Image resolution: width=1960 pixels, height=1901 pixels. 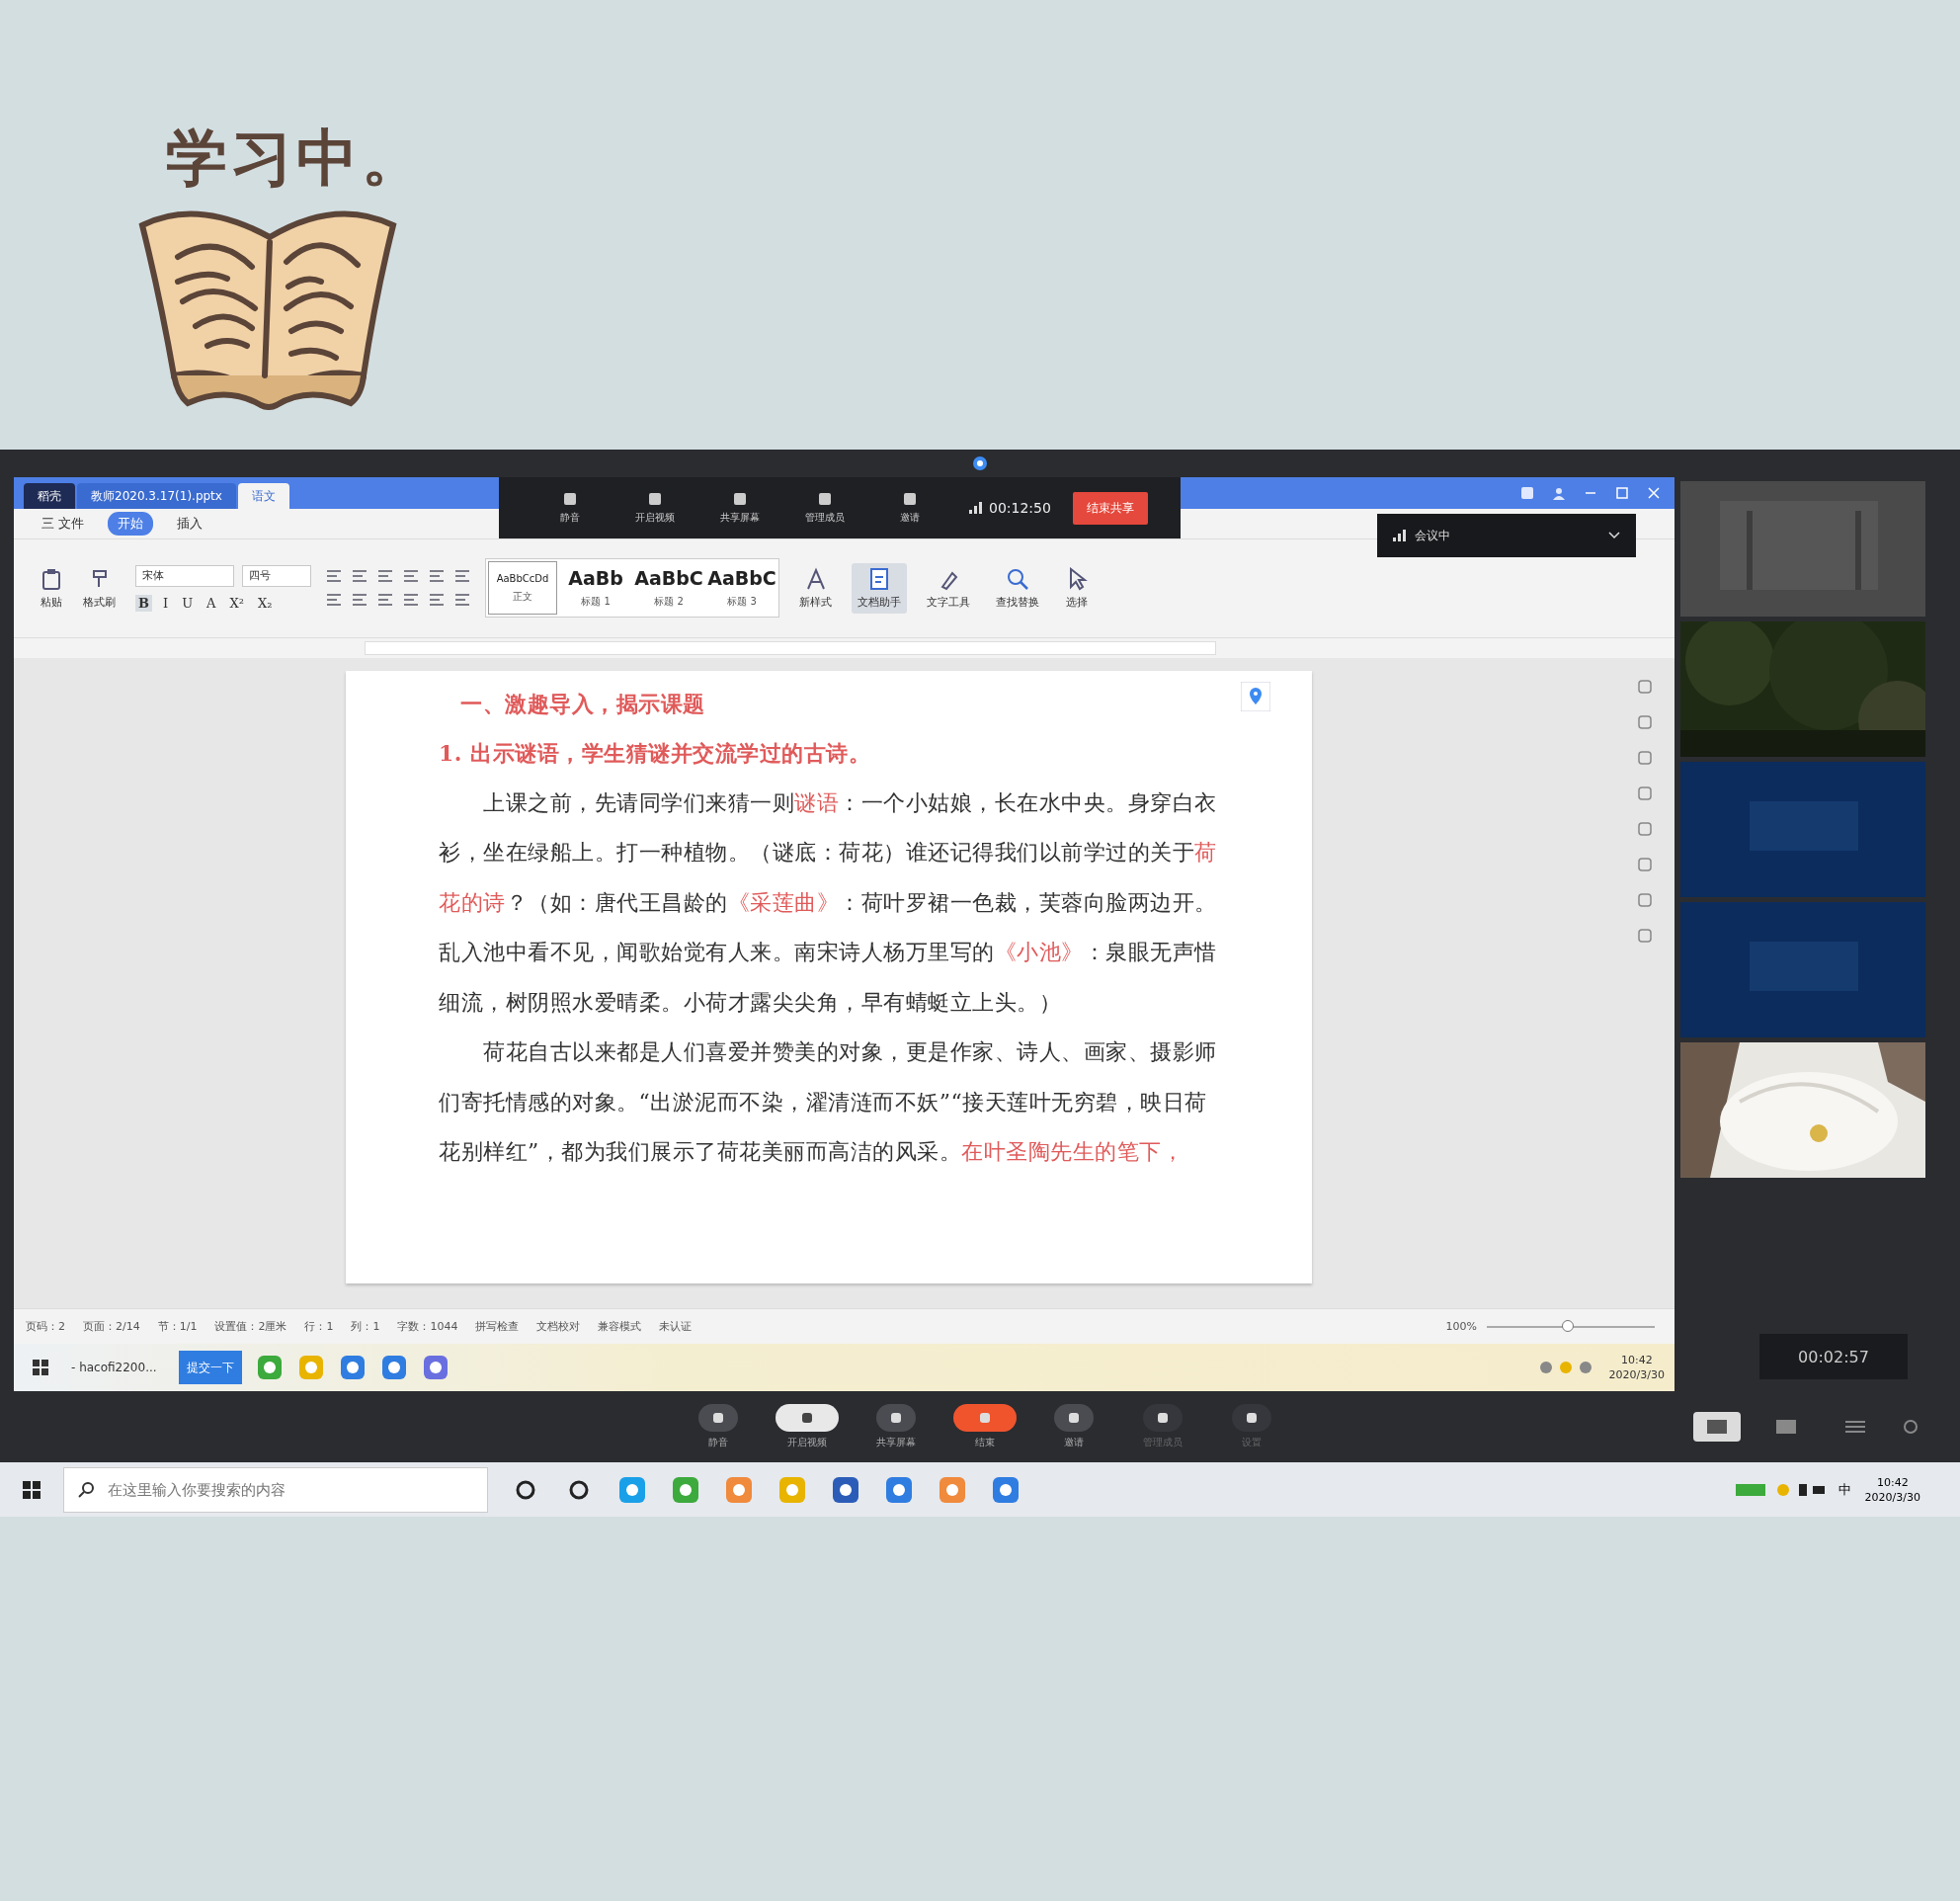 I want to click on meeting-control: 共享屏幕, so click(x=896, y=1426).